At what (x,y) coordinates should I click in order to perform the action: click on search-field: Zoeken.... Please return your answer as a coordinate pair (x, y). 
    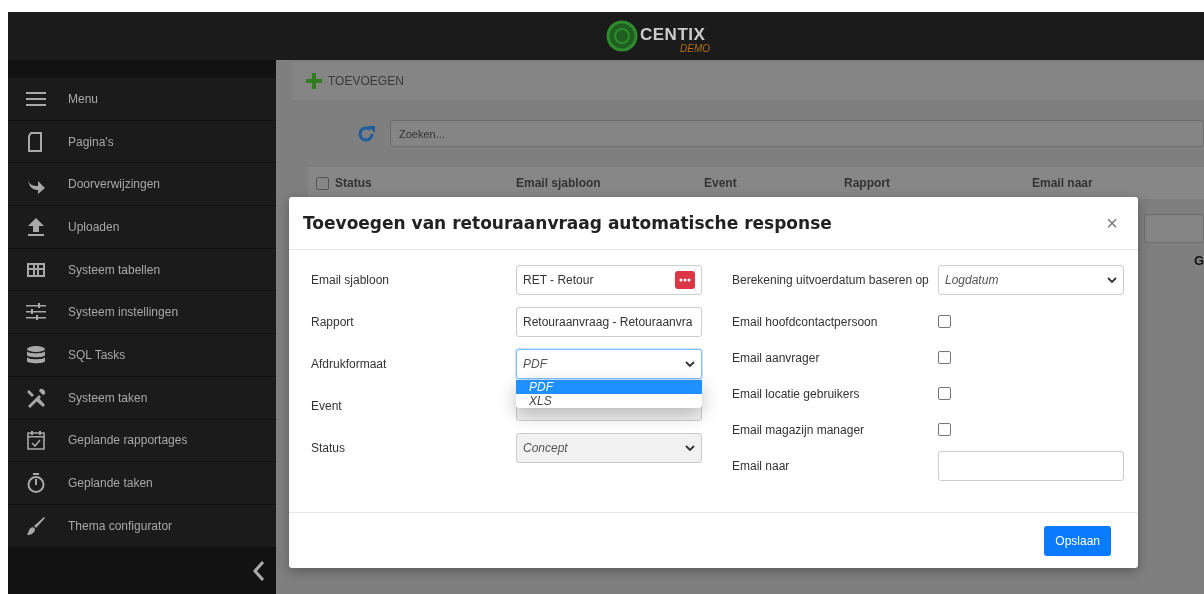
    Looking at the image, I should click on (797, 133).